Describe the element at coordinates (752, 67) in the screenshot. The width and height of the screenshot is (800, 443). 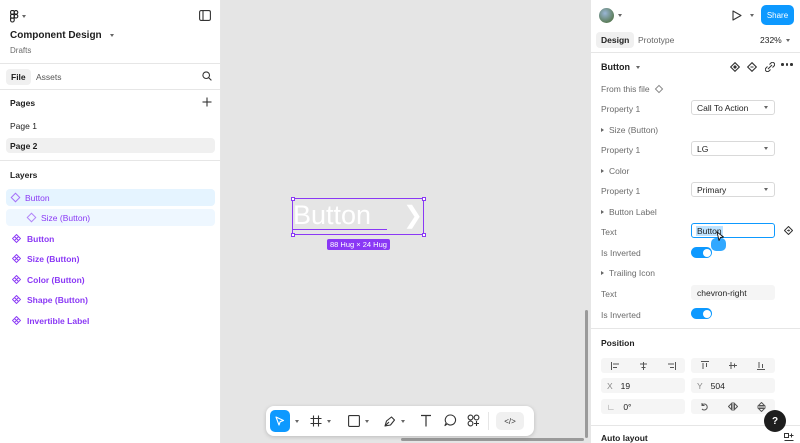
I see `swap-instance-button` at that location.